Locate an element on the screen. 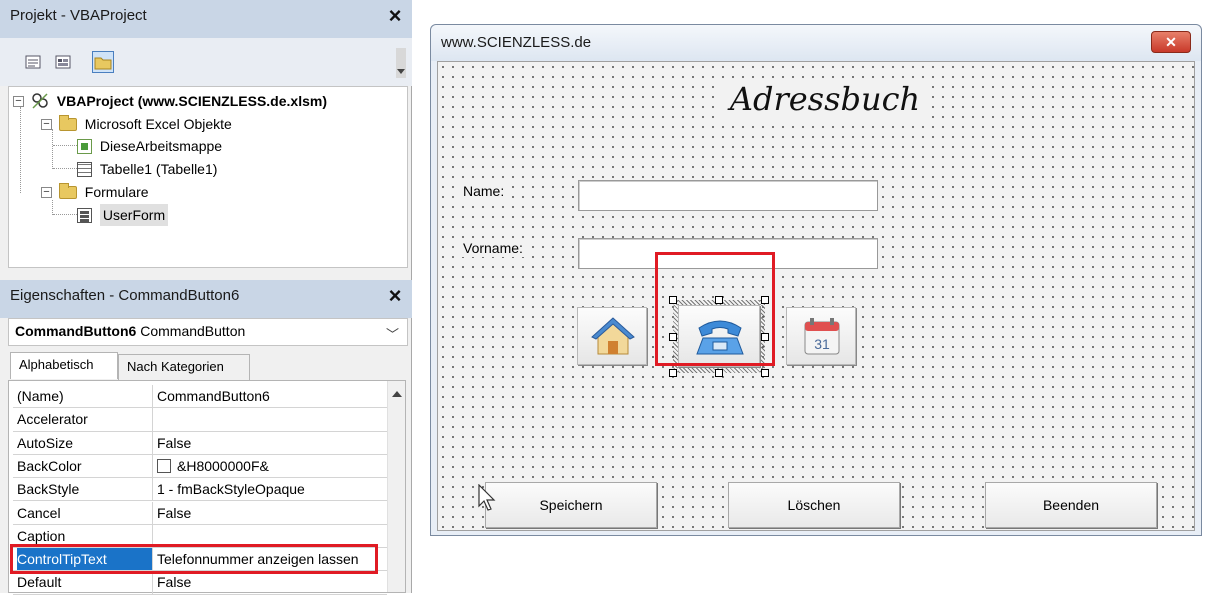  property-name: BackStyle is located at coordinates (85, 489).